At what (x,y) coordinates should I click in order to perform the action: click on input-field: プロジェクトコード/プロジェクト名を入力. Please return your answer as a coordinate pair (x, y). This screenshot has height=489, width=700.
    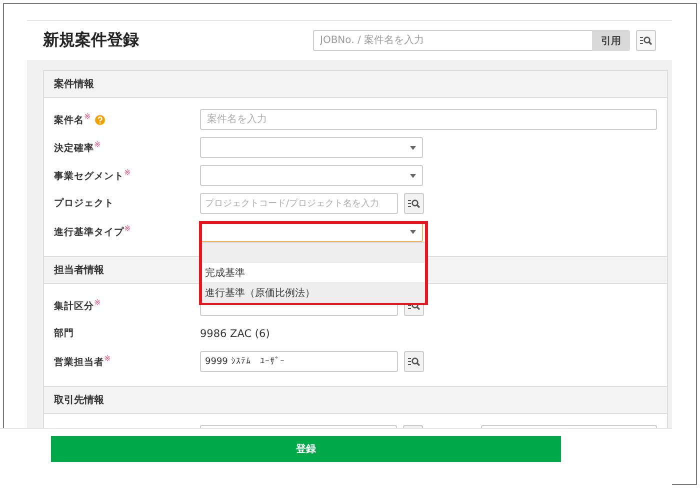
    Looking at the image, I should click on (299, 203).